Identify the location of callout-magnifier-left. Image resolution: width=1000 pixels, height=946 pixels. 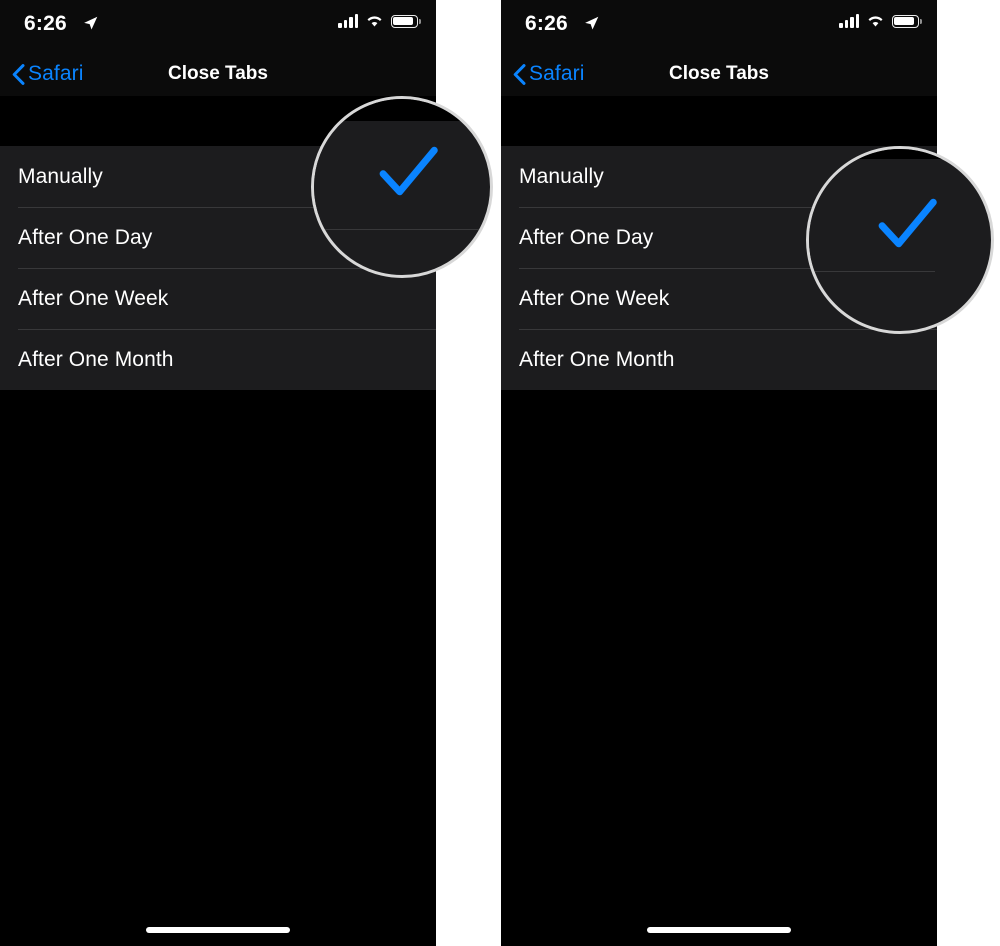
(402, 187).